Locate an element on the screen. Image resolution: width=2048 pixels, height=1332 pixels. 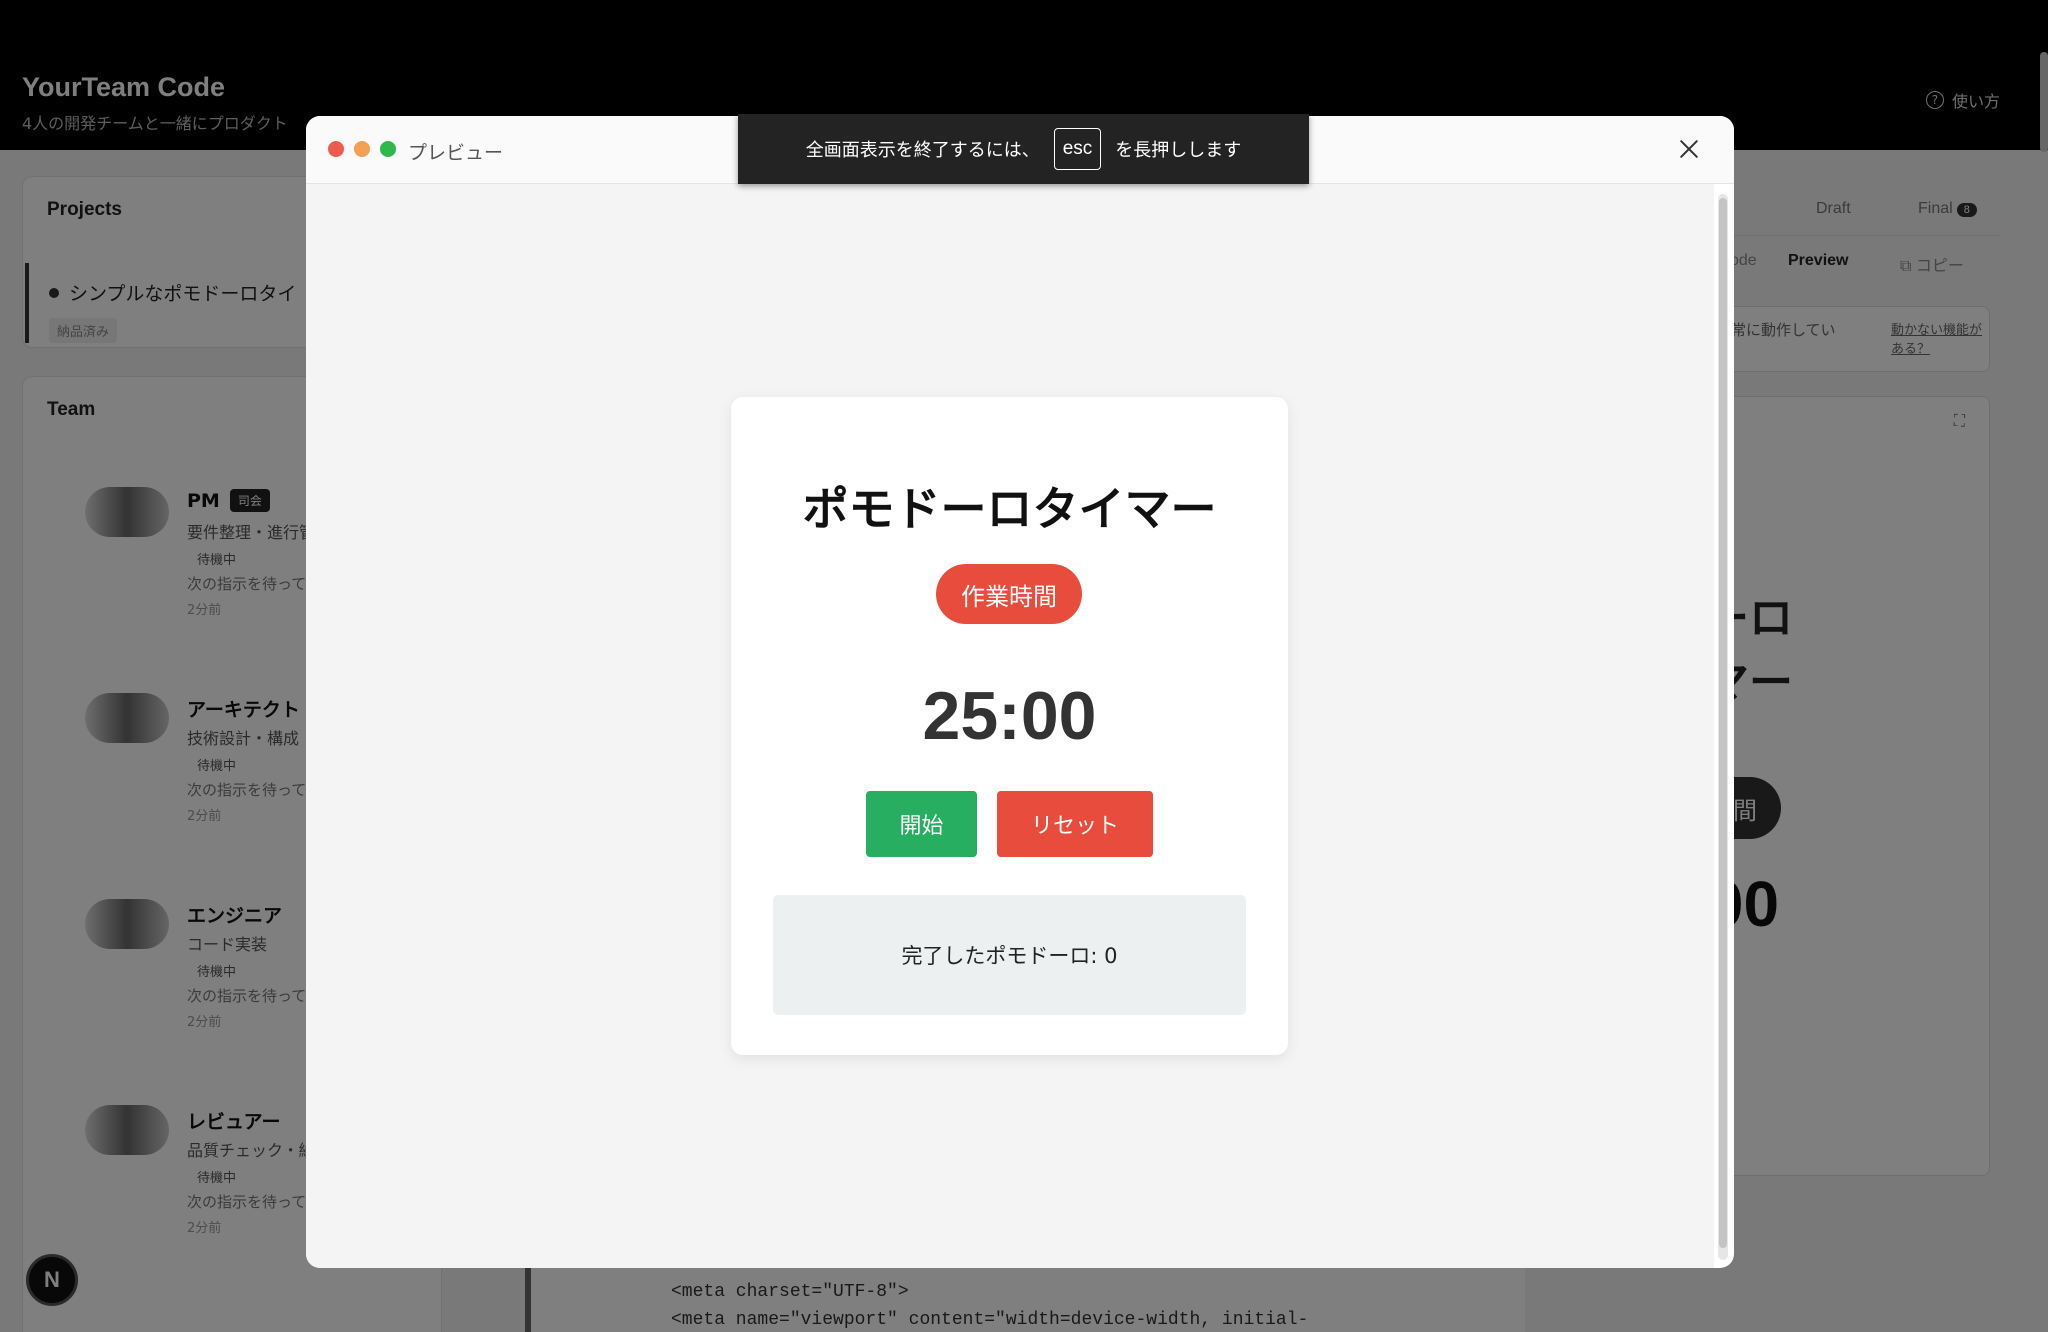
toast-text-after: を長押しします is located at coordinates (1178, 150).